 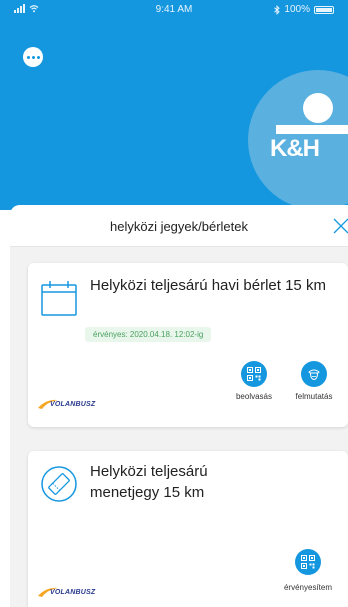 I want to click on logo-text: K&H, so click(x=295, y=148).